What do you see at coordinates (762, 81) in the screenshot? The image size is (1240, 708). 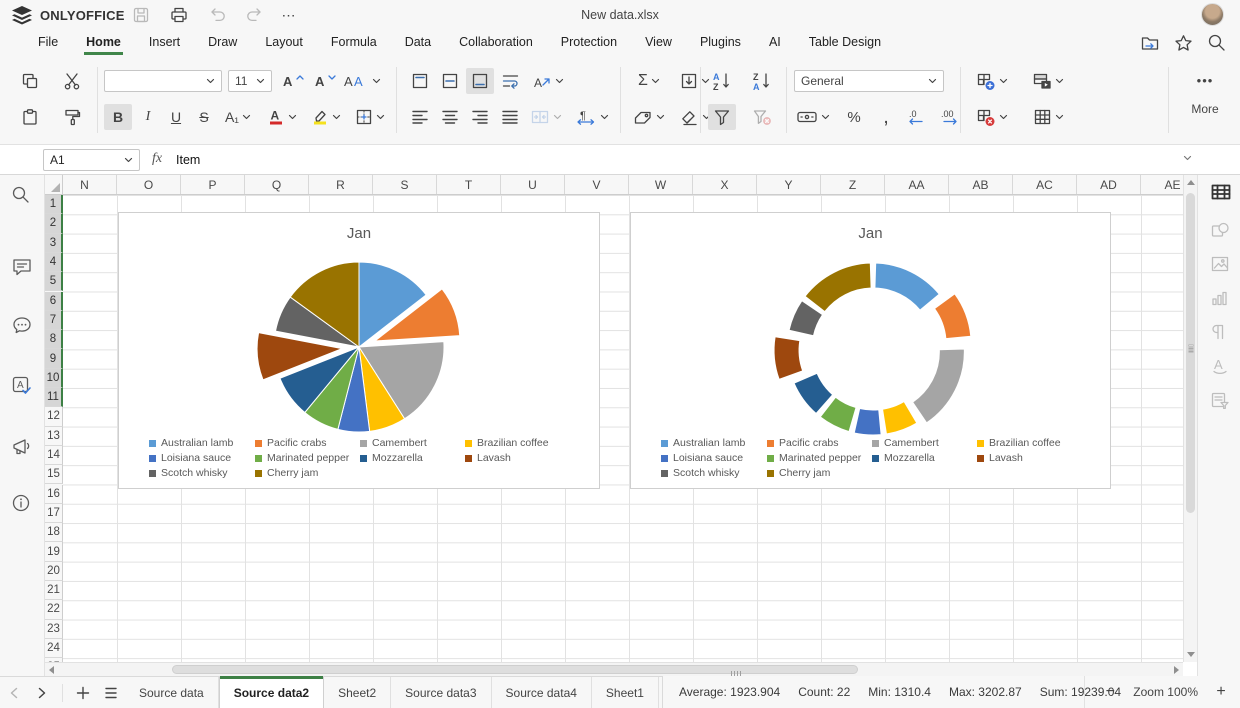 I see `sort-descending-button: ZA` at bounding box center [762, 81].